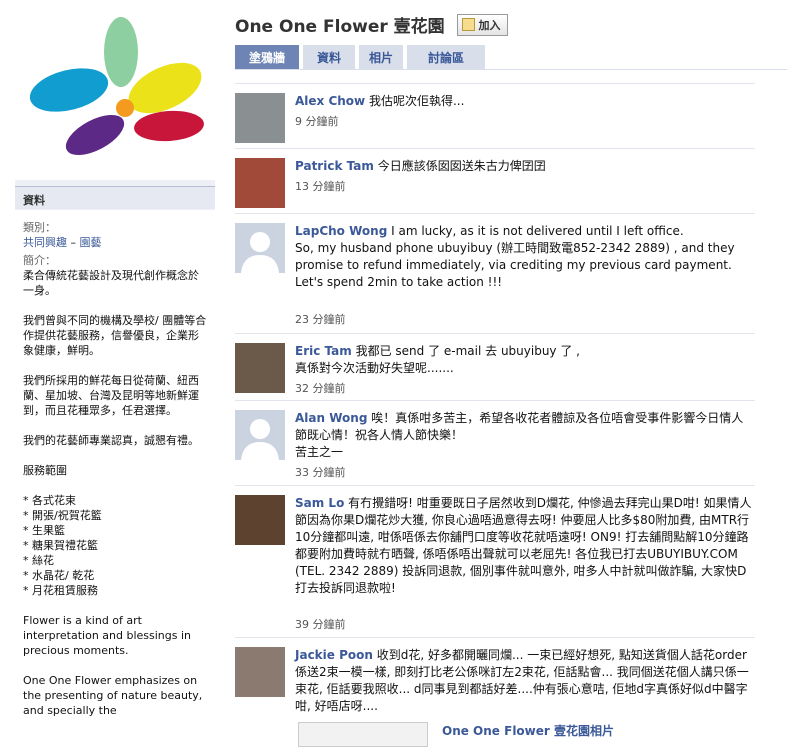  I want to click on tab-info: 資料, so click(329, 57).